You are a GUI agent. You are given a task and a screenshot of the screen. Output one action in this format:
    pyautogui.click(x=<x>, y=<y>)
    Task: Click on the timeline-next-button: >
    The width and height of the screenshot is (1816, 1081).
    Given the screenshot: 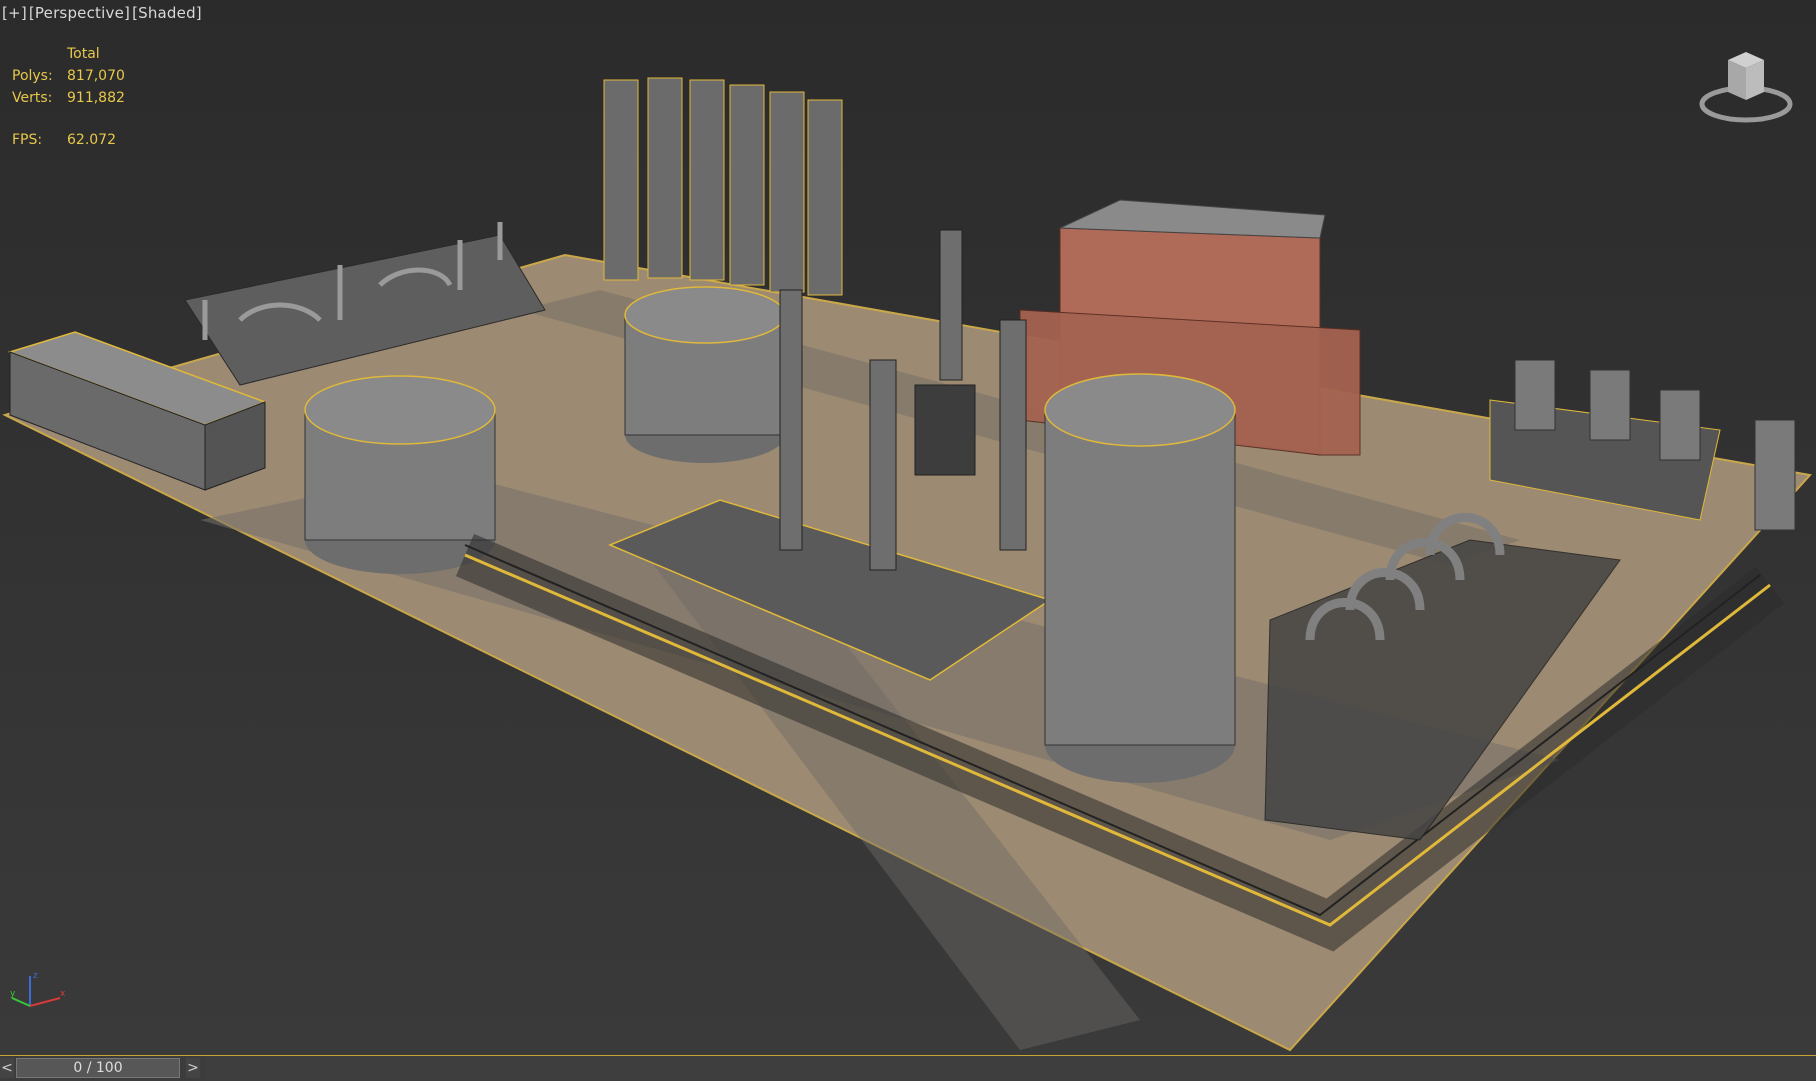 What is the action you would take?
    pyautogui.click(x=193, y=1068)
    